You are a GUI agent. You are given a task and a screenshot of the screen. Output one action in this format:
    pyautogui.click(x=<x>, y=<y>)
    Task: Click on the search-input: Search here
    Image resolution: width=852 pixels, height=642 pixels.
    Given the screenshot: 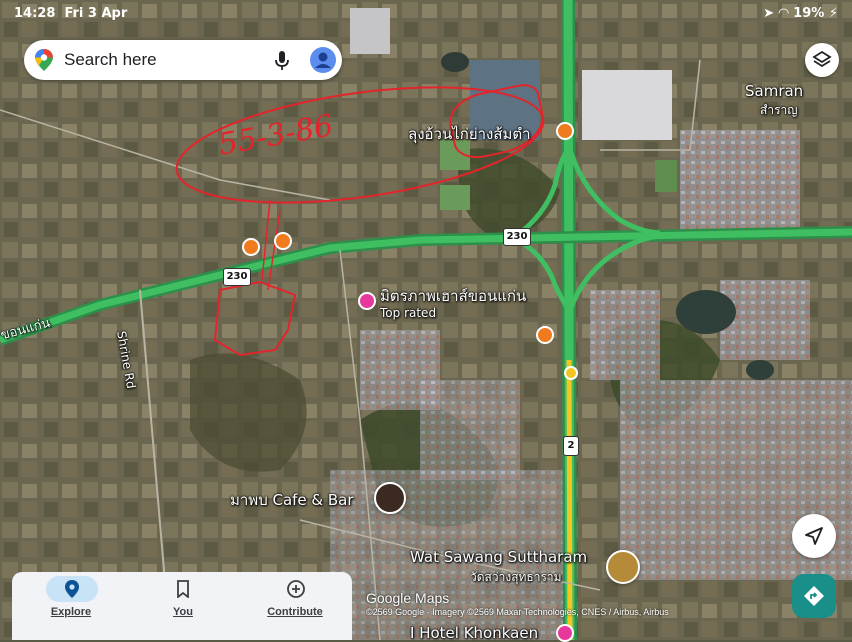 What is the action you would take?
    pyautogui.click(x=110, y=60)
    